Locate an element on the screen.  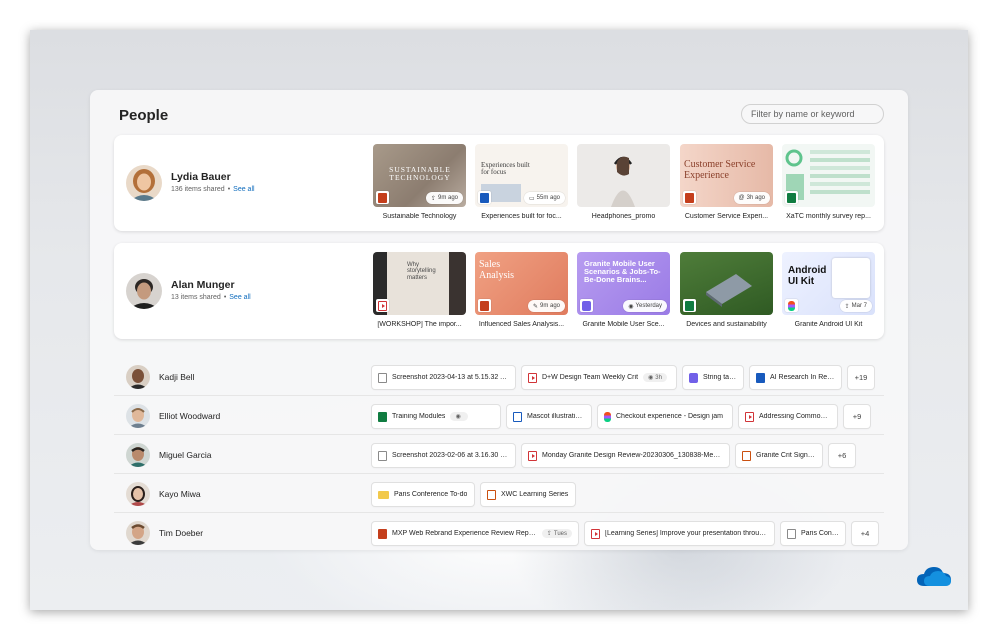
word-icon is located at coordinates (484, 197).